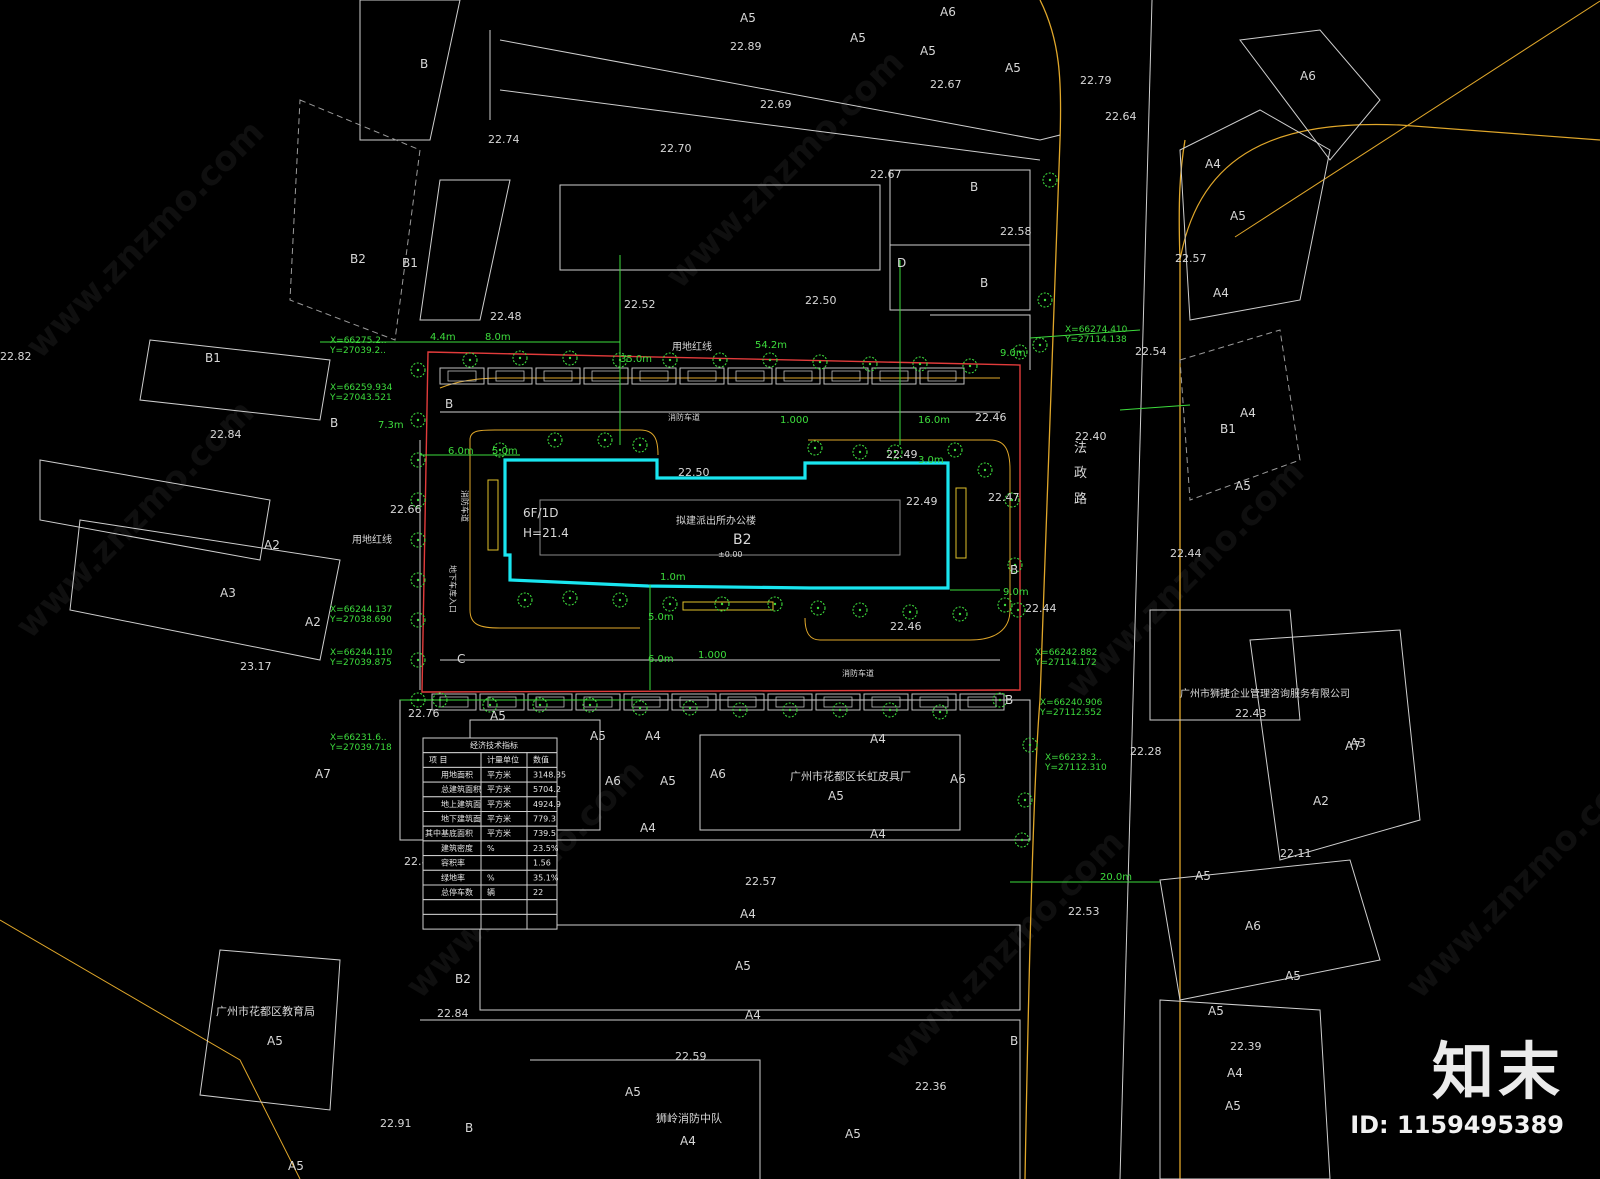  What do you see at coordinates (453, 863) in the screenshot?
I see `table-cell-text: 容积率` at bounding box center [453, 863].